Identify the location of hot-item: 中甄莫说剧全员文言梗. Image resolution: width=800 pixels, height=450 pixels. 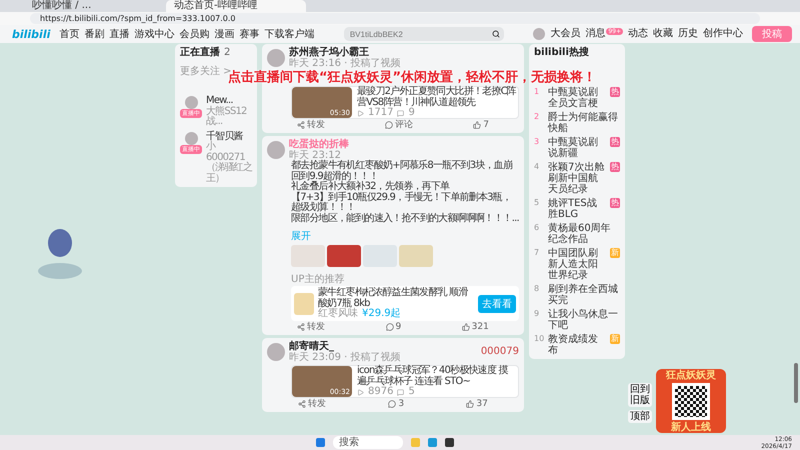
(577, 98).